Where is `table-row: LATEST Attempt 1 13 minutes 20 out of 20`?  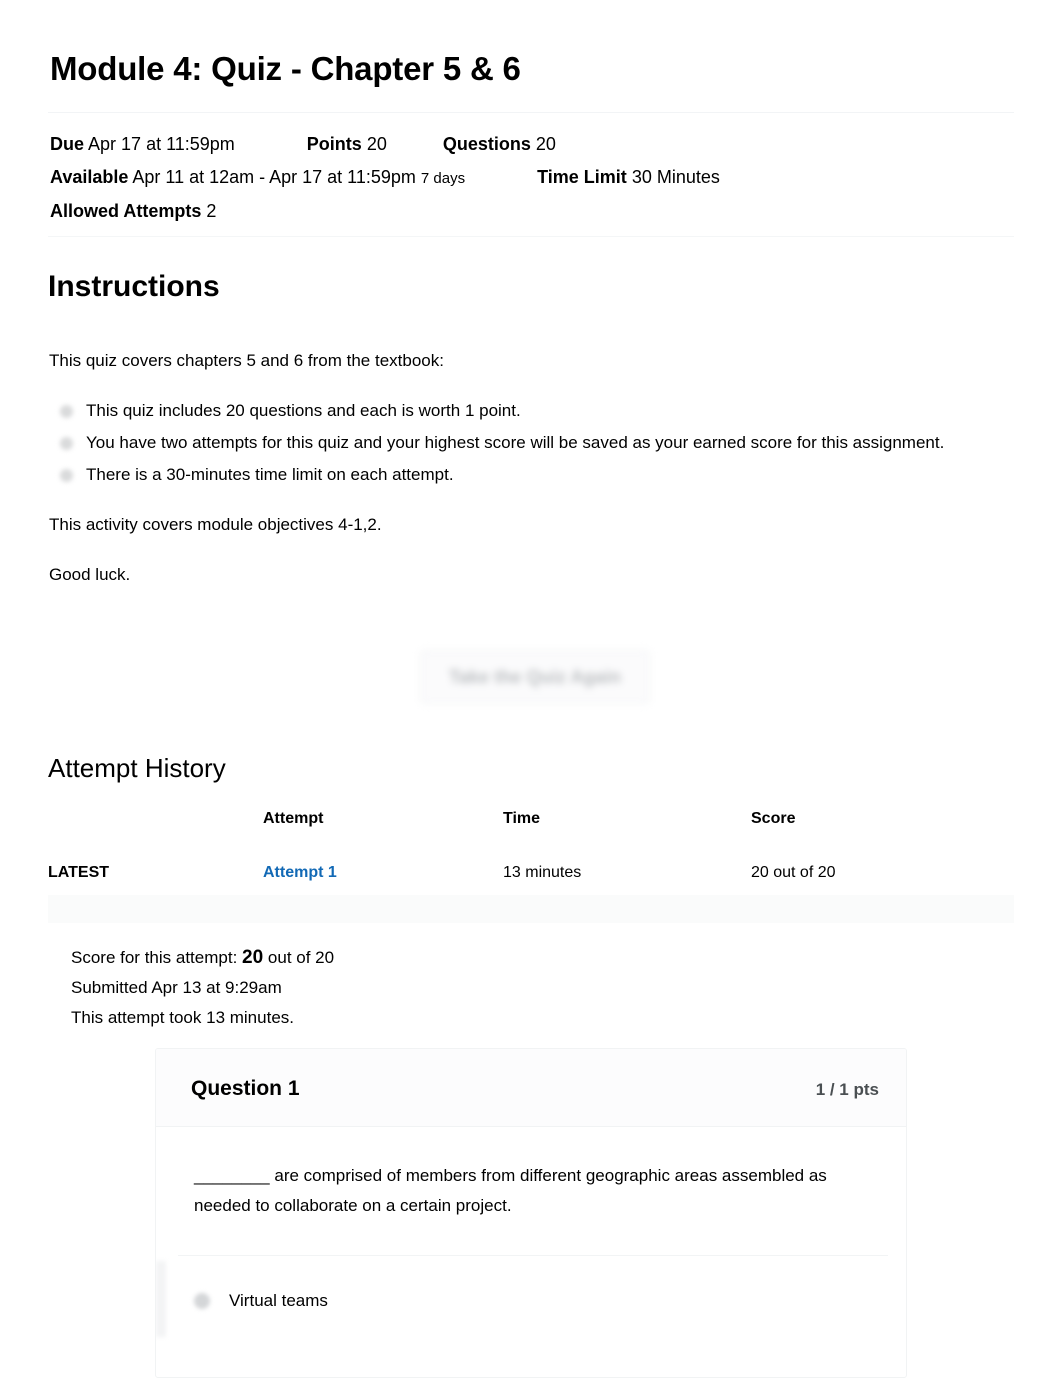 table-row: LATEST Attempt 1 13 minutes 20 out of 20 is located at coordinates (531, 873).